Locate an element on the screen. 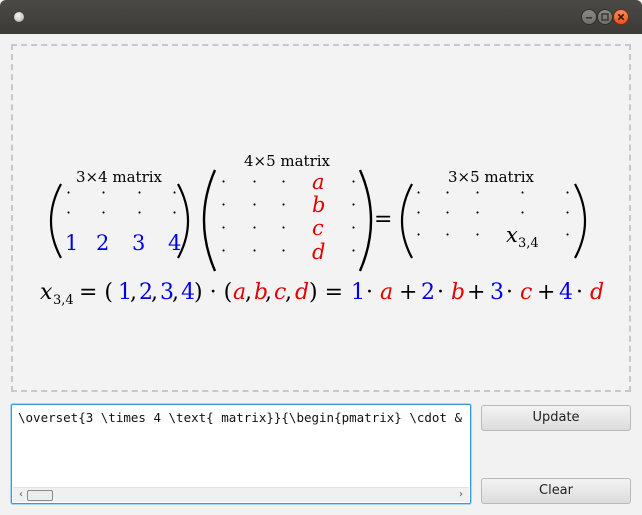 This screenshot has width=642, height=515. matrix-c-left-paren is located at coordinates (407, 221).